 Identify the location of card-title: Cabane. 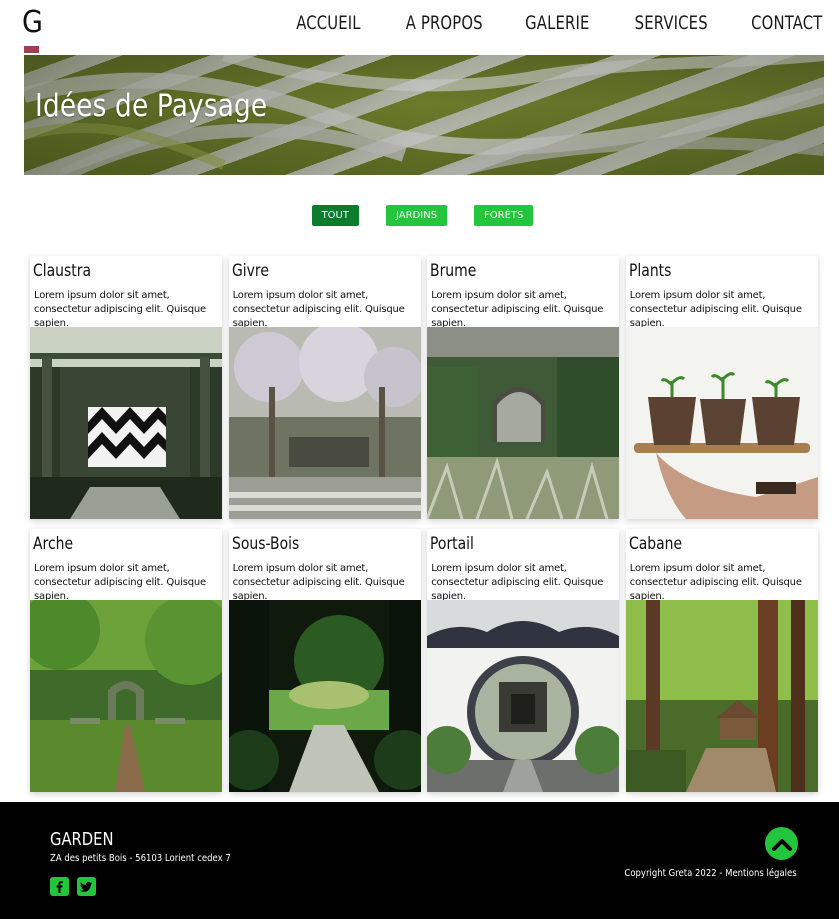
(655, 544).